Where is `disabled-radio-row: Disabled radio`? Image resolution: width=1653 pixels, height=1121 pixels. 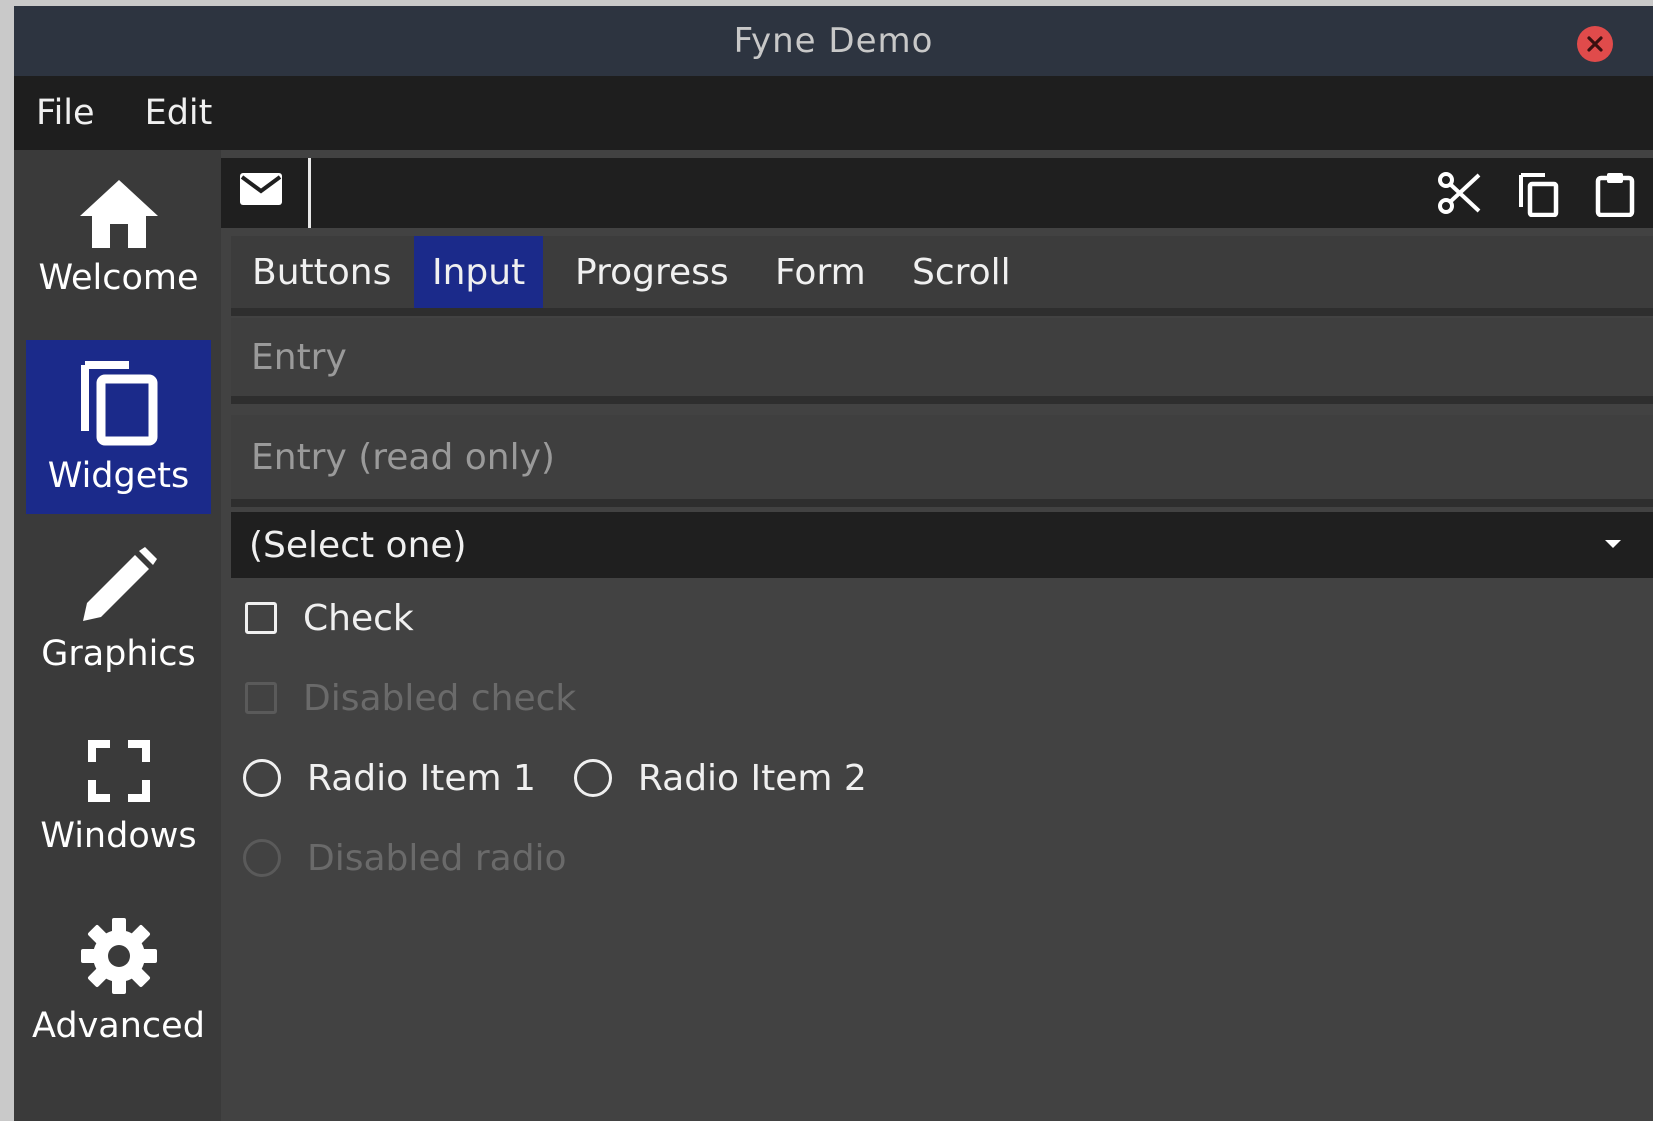 disabled-radio-row: Disabled radio is located at coordinates (405, 858).